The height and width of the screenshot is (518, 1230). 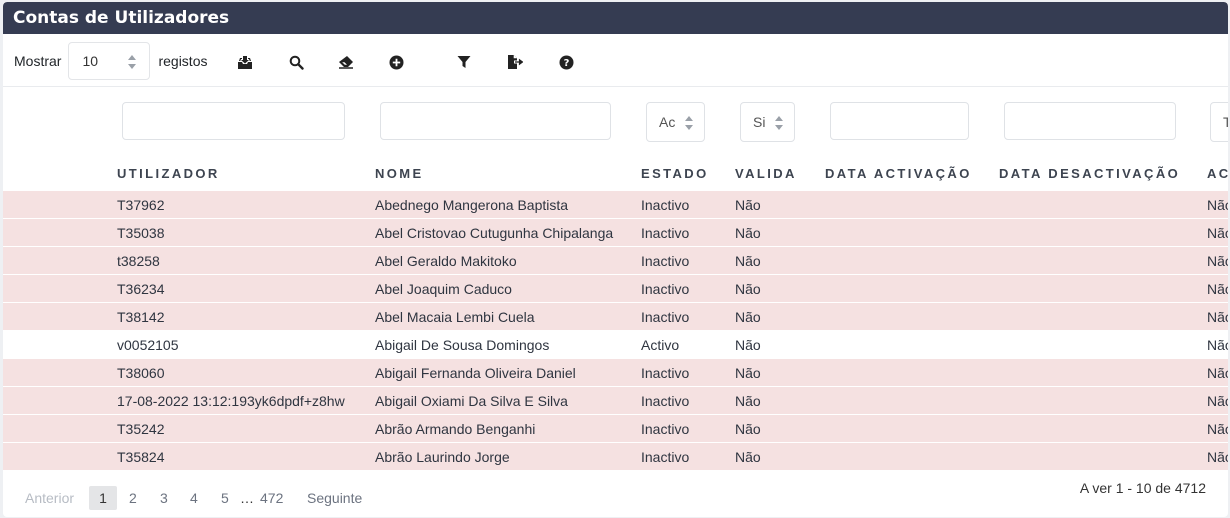 I want to click on page-button-1: 1, so click(x=103, y=498).